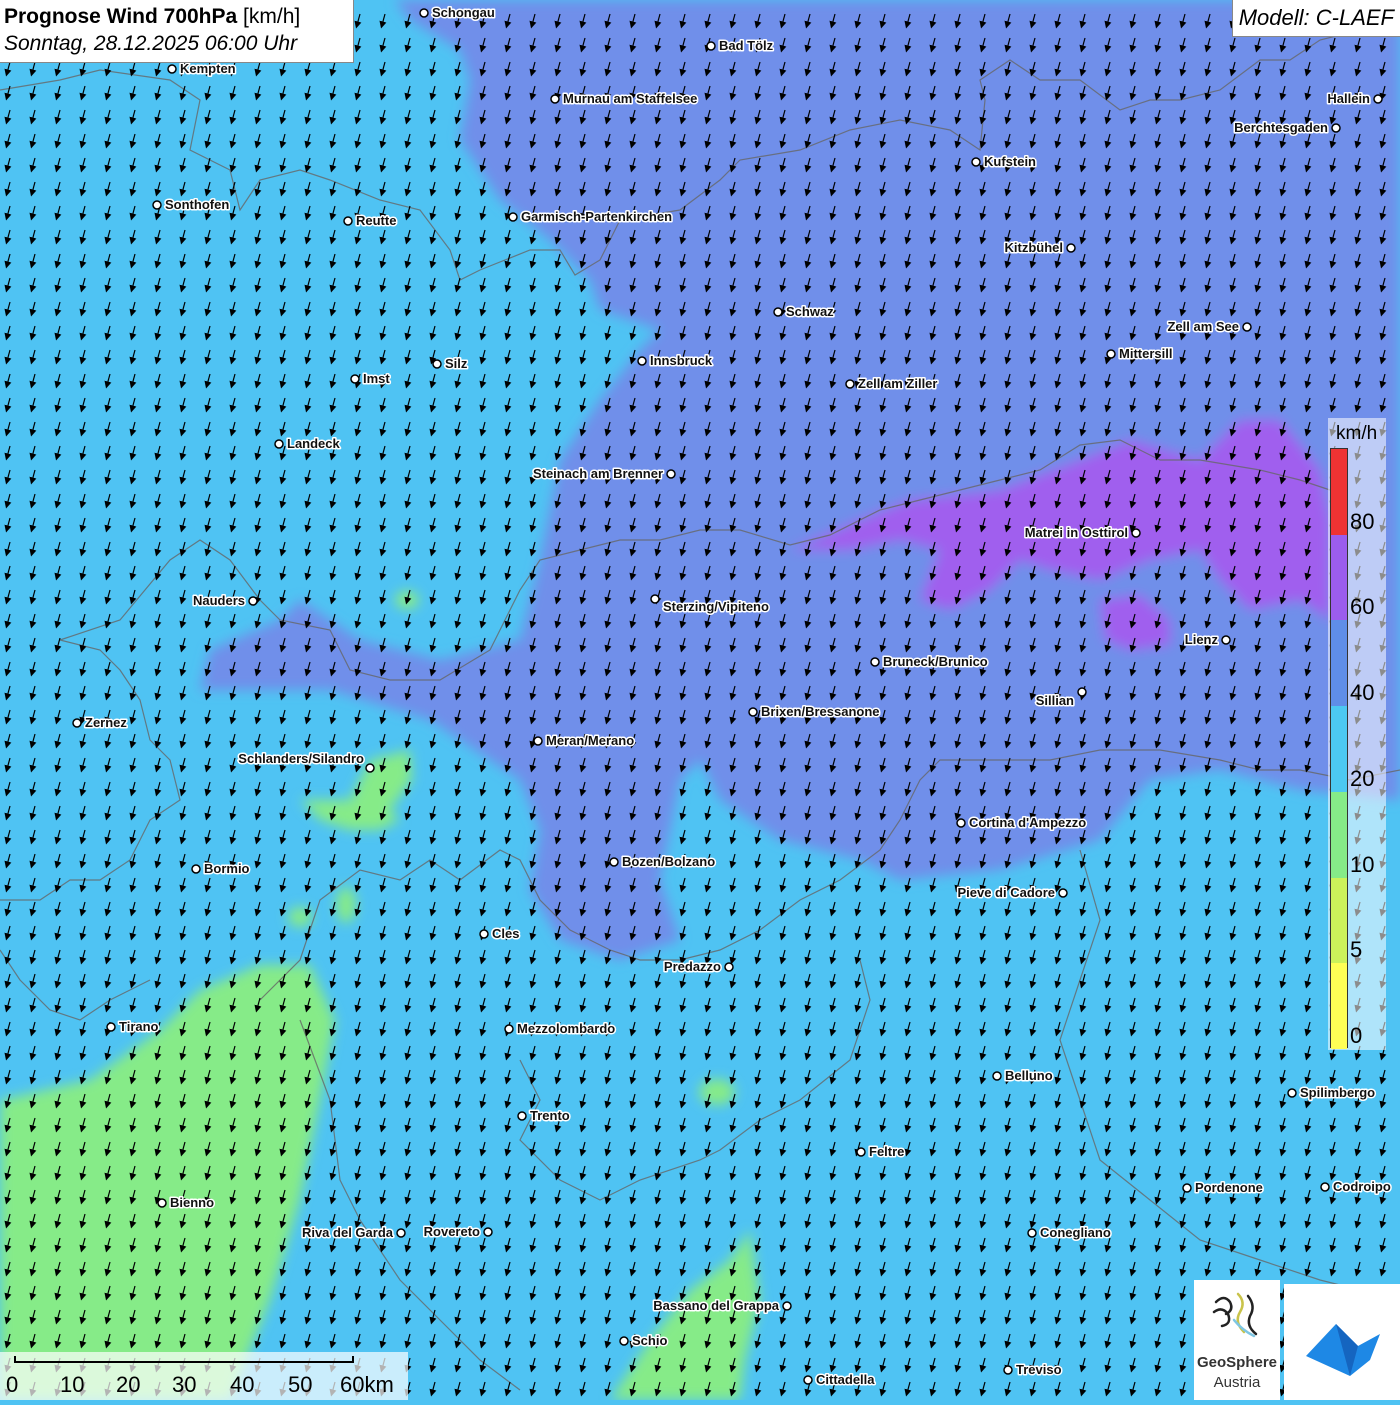 This screenshot has width=1400, height=1405. Describe the element at coordinates (208, 68) in the screenshot. I see `city-label: Kempten` at that location.